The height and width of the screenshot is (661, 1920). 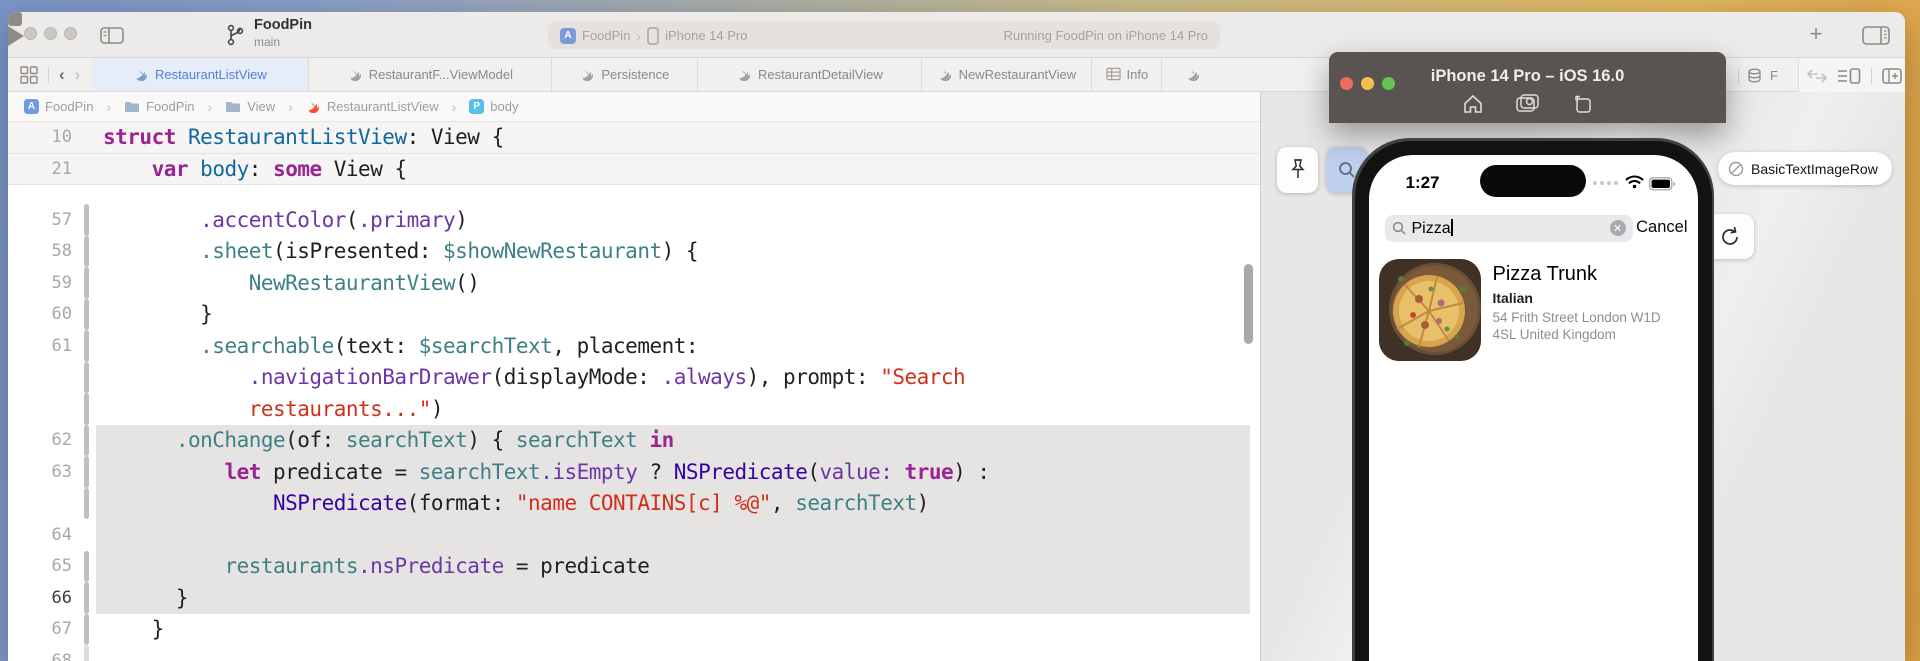 I want to click on run-button, so click(x=16, y=36).